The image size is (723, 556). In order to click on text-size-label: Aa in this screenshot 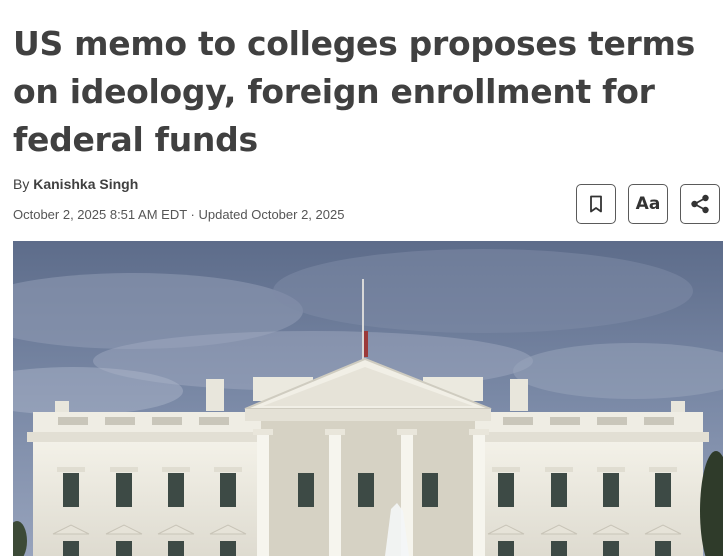, I will do `click(648, 204)`.